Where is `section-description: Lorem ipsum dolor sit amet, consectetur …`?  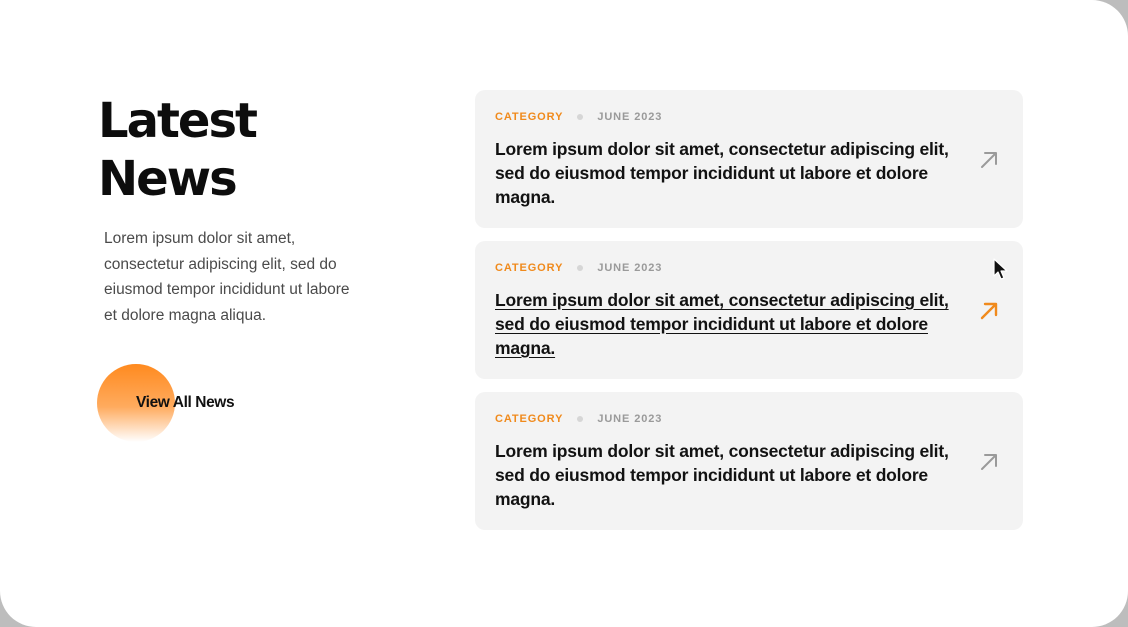
section-description: Lorem ipsum dolor sit amet, consectetur … is located at coordinates (227, 277).